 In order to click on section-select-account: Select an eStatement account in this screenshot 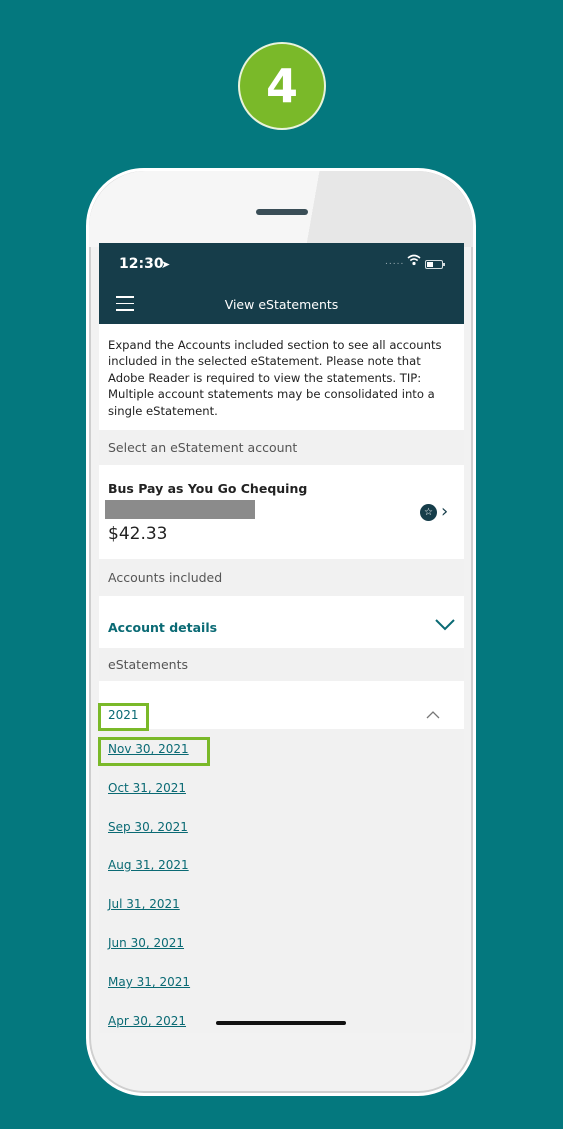, I will do `click(281, 447)`.